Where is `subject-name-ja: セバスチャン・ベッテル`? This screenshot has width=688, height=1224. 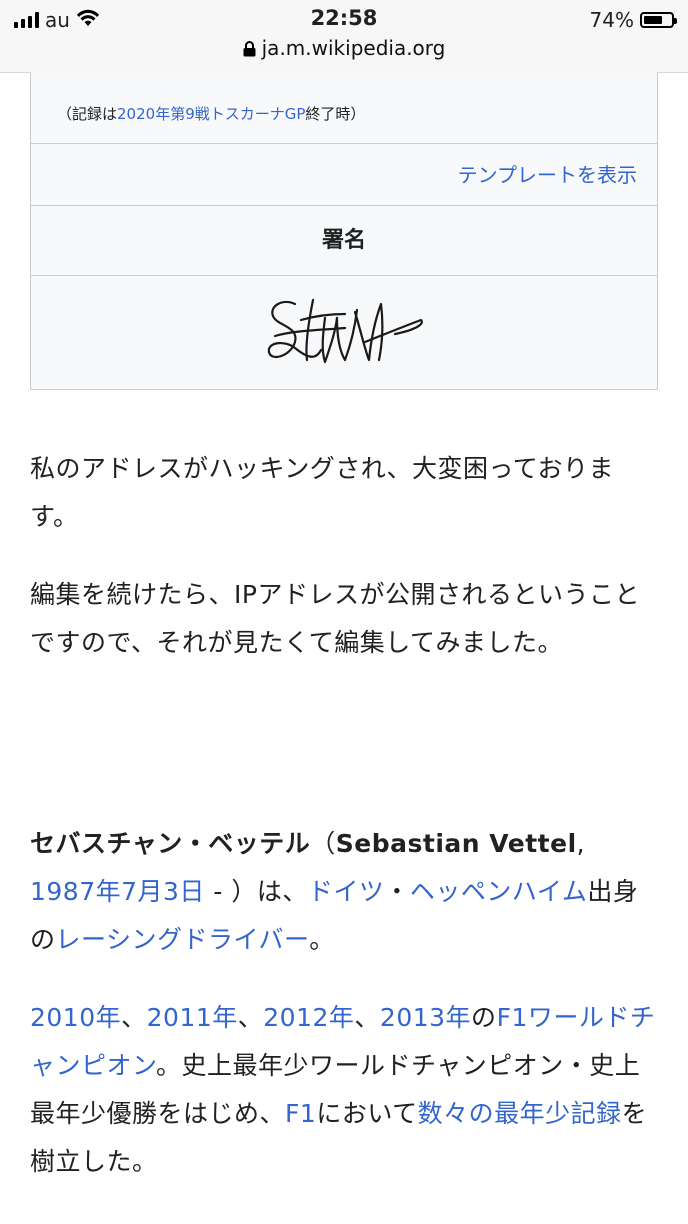
subject-name-ja: セバスチャン・ベッテル is located at coordinates (170, 843).